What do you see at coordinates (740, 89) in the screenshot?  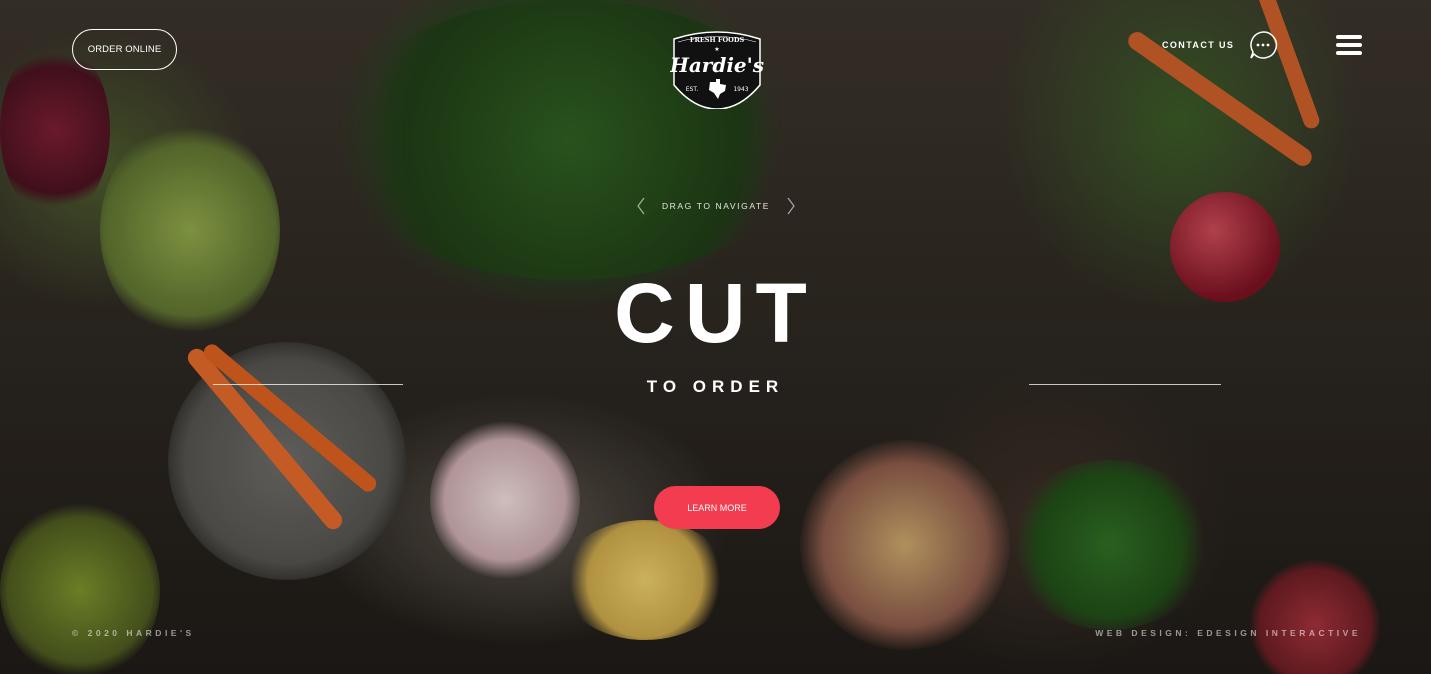 I see `logo-est-year: 1943` at bounding box center [740, 89].